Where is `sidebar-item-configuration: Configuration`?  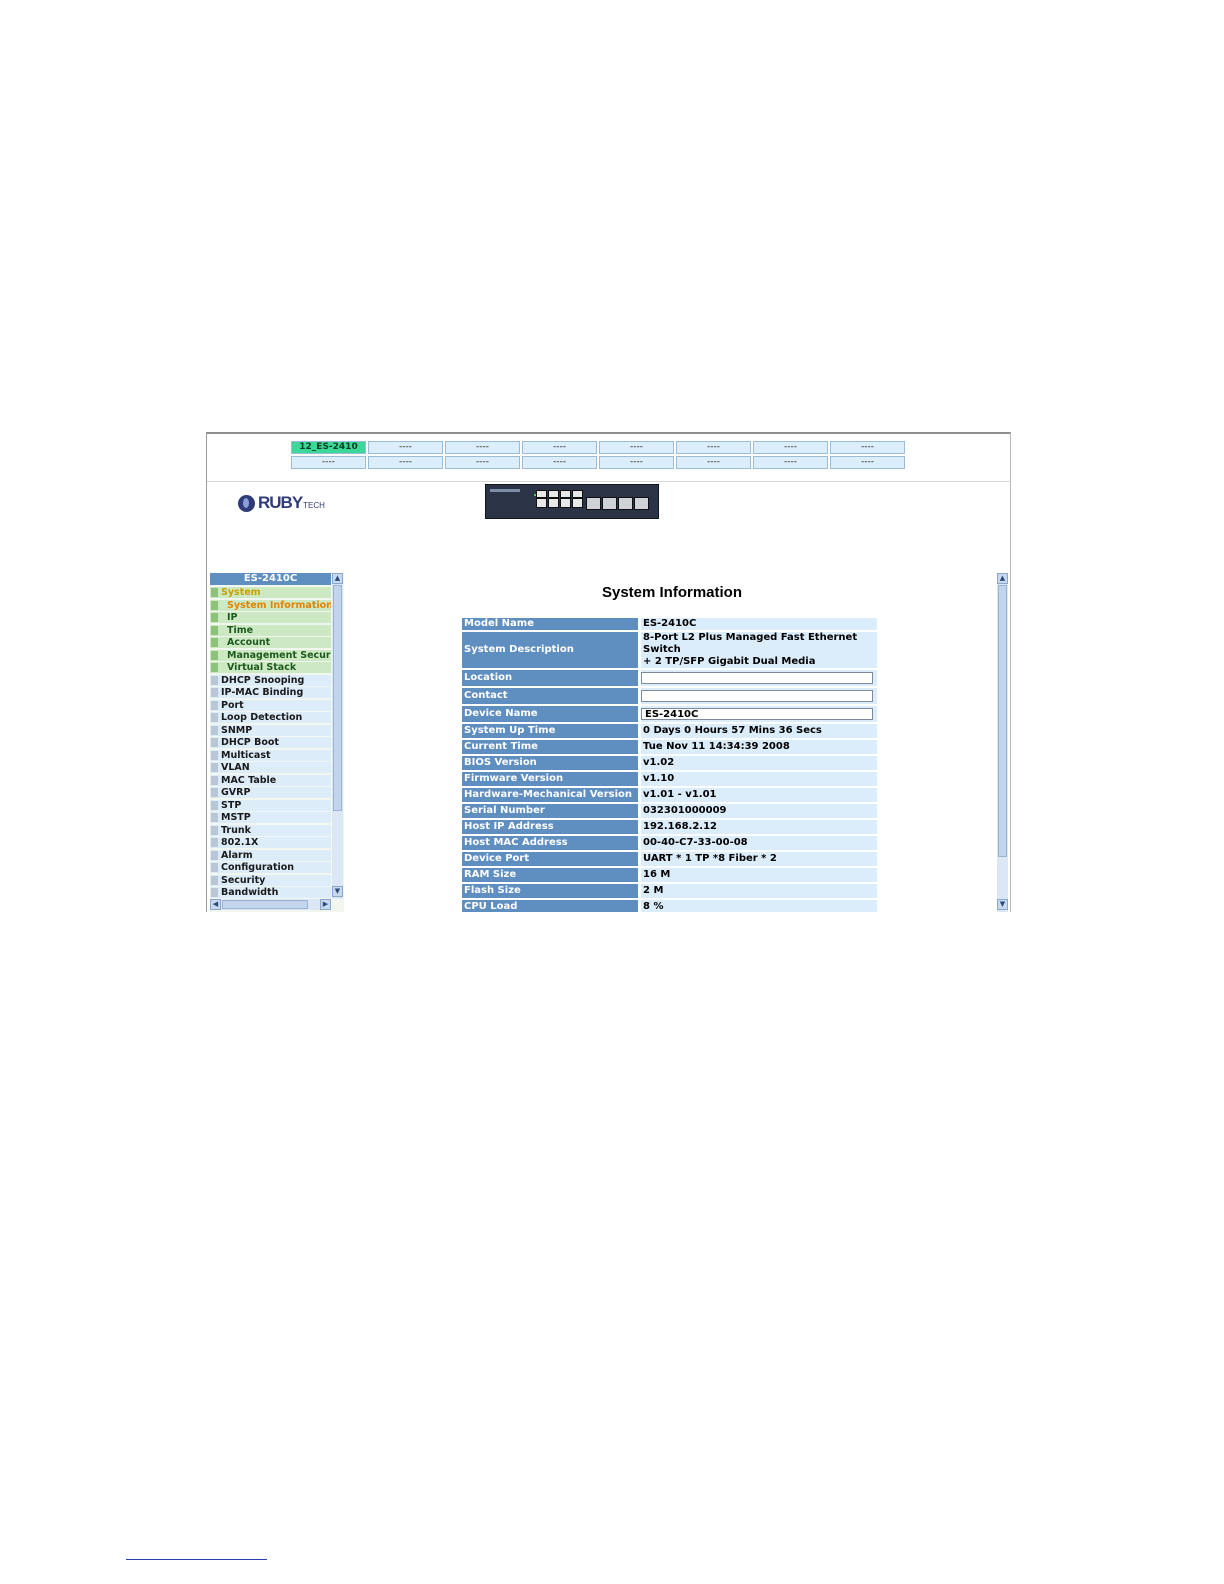 sidebar-item-configuration: Configuration is located at coordinates (270, 867).